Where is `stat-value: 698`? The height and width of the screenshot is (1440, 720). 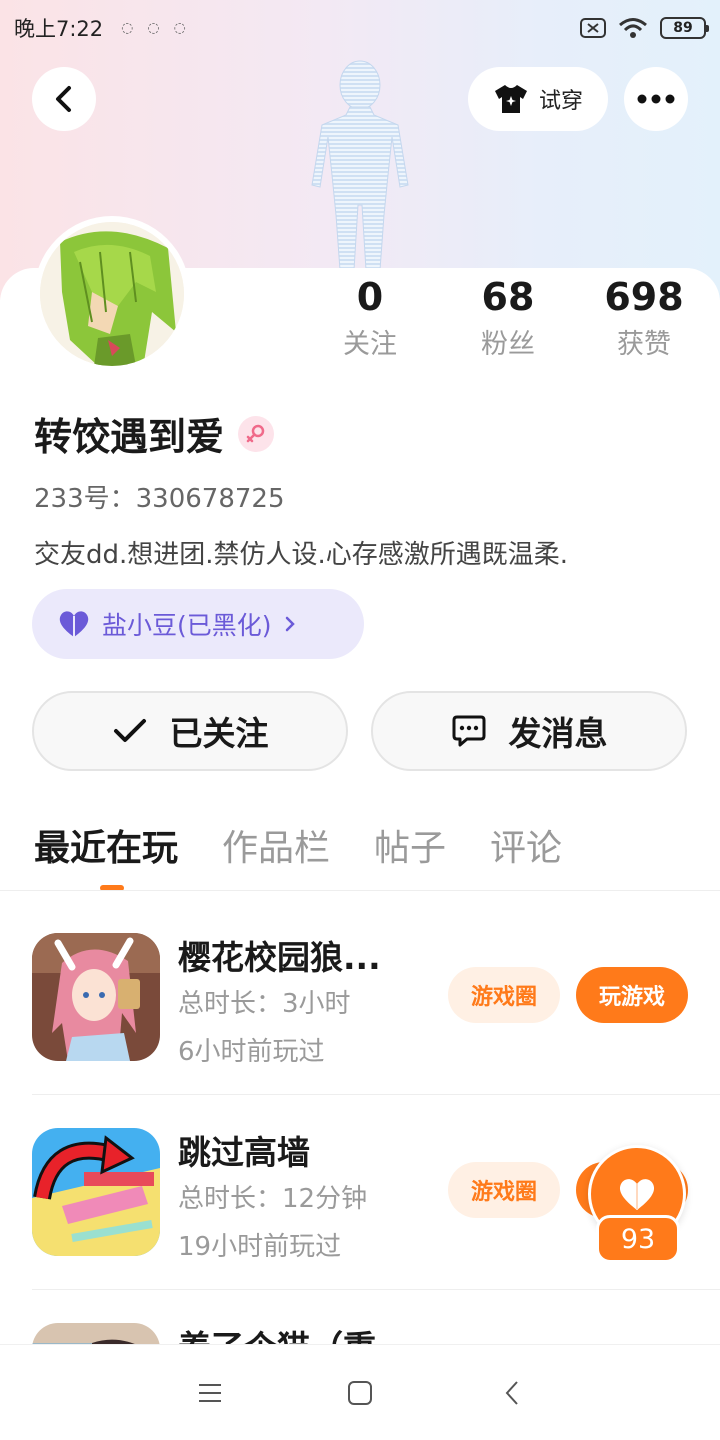
stat-value: 698 is located at coordinates (644, 297).